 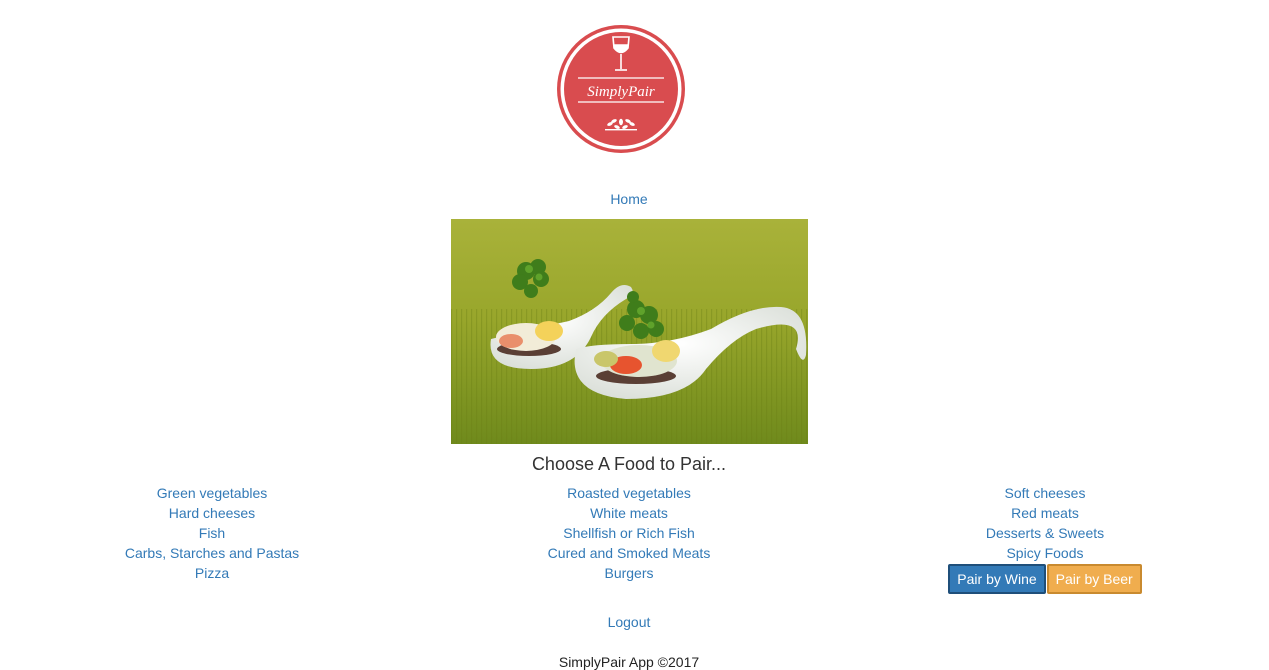 I want to click on food-link-roasted-vegetables: Roasted vegetables, so click(x=629, y=493).